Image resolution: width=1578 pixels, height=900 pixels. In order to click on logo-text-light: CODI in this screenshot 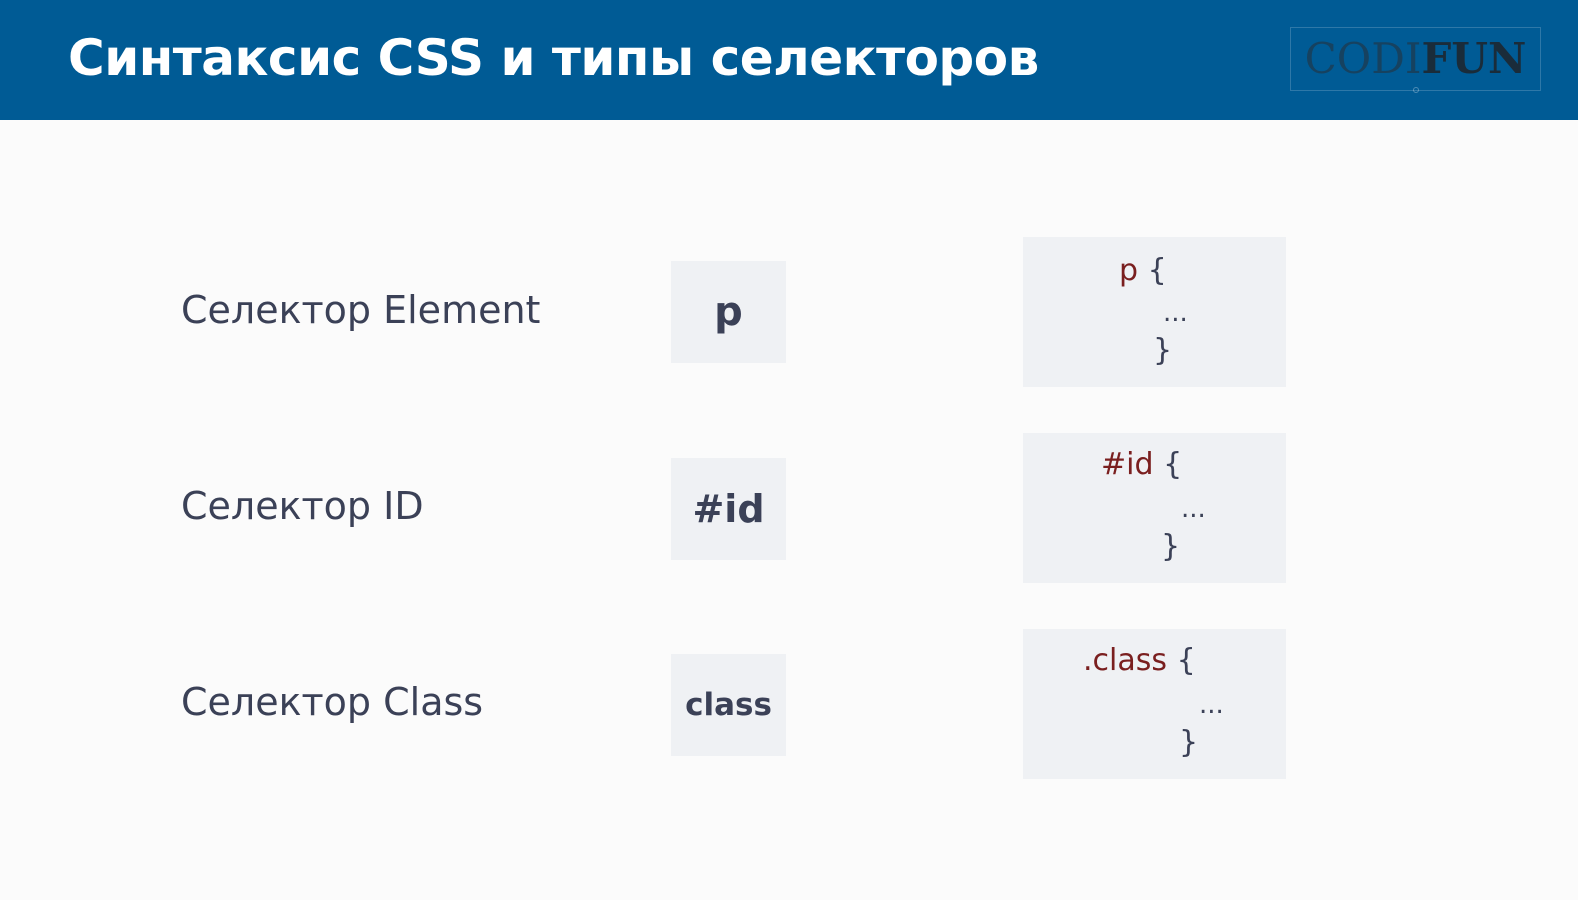, I will do `click(1363, 58)`.